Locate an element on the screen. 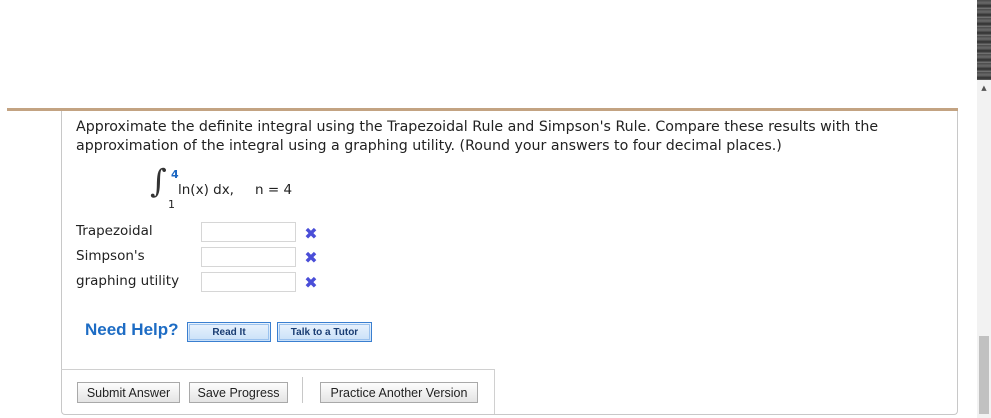  trapezoidal-label: Trapezoidal is located at coordinates (114, 231).